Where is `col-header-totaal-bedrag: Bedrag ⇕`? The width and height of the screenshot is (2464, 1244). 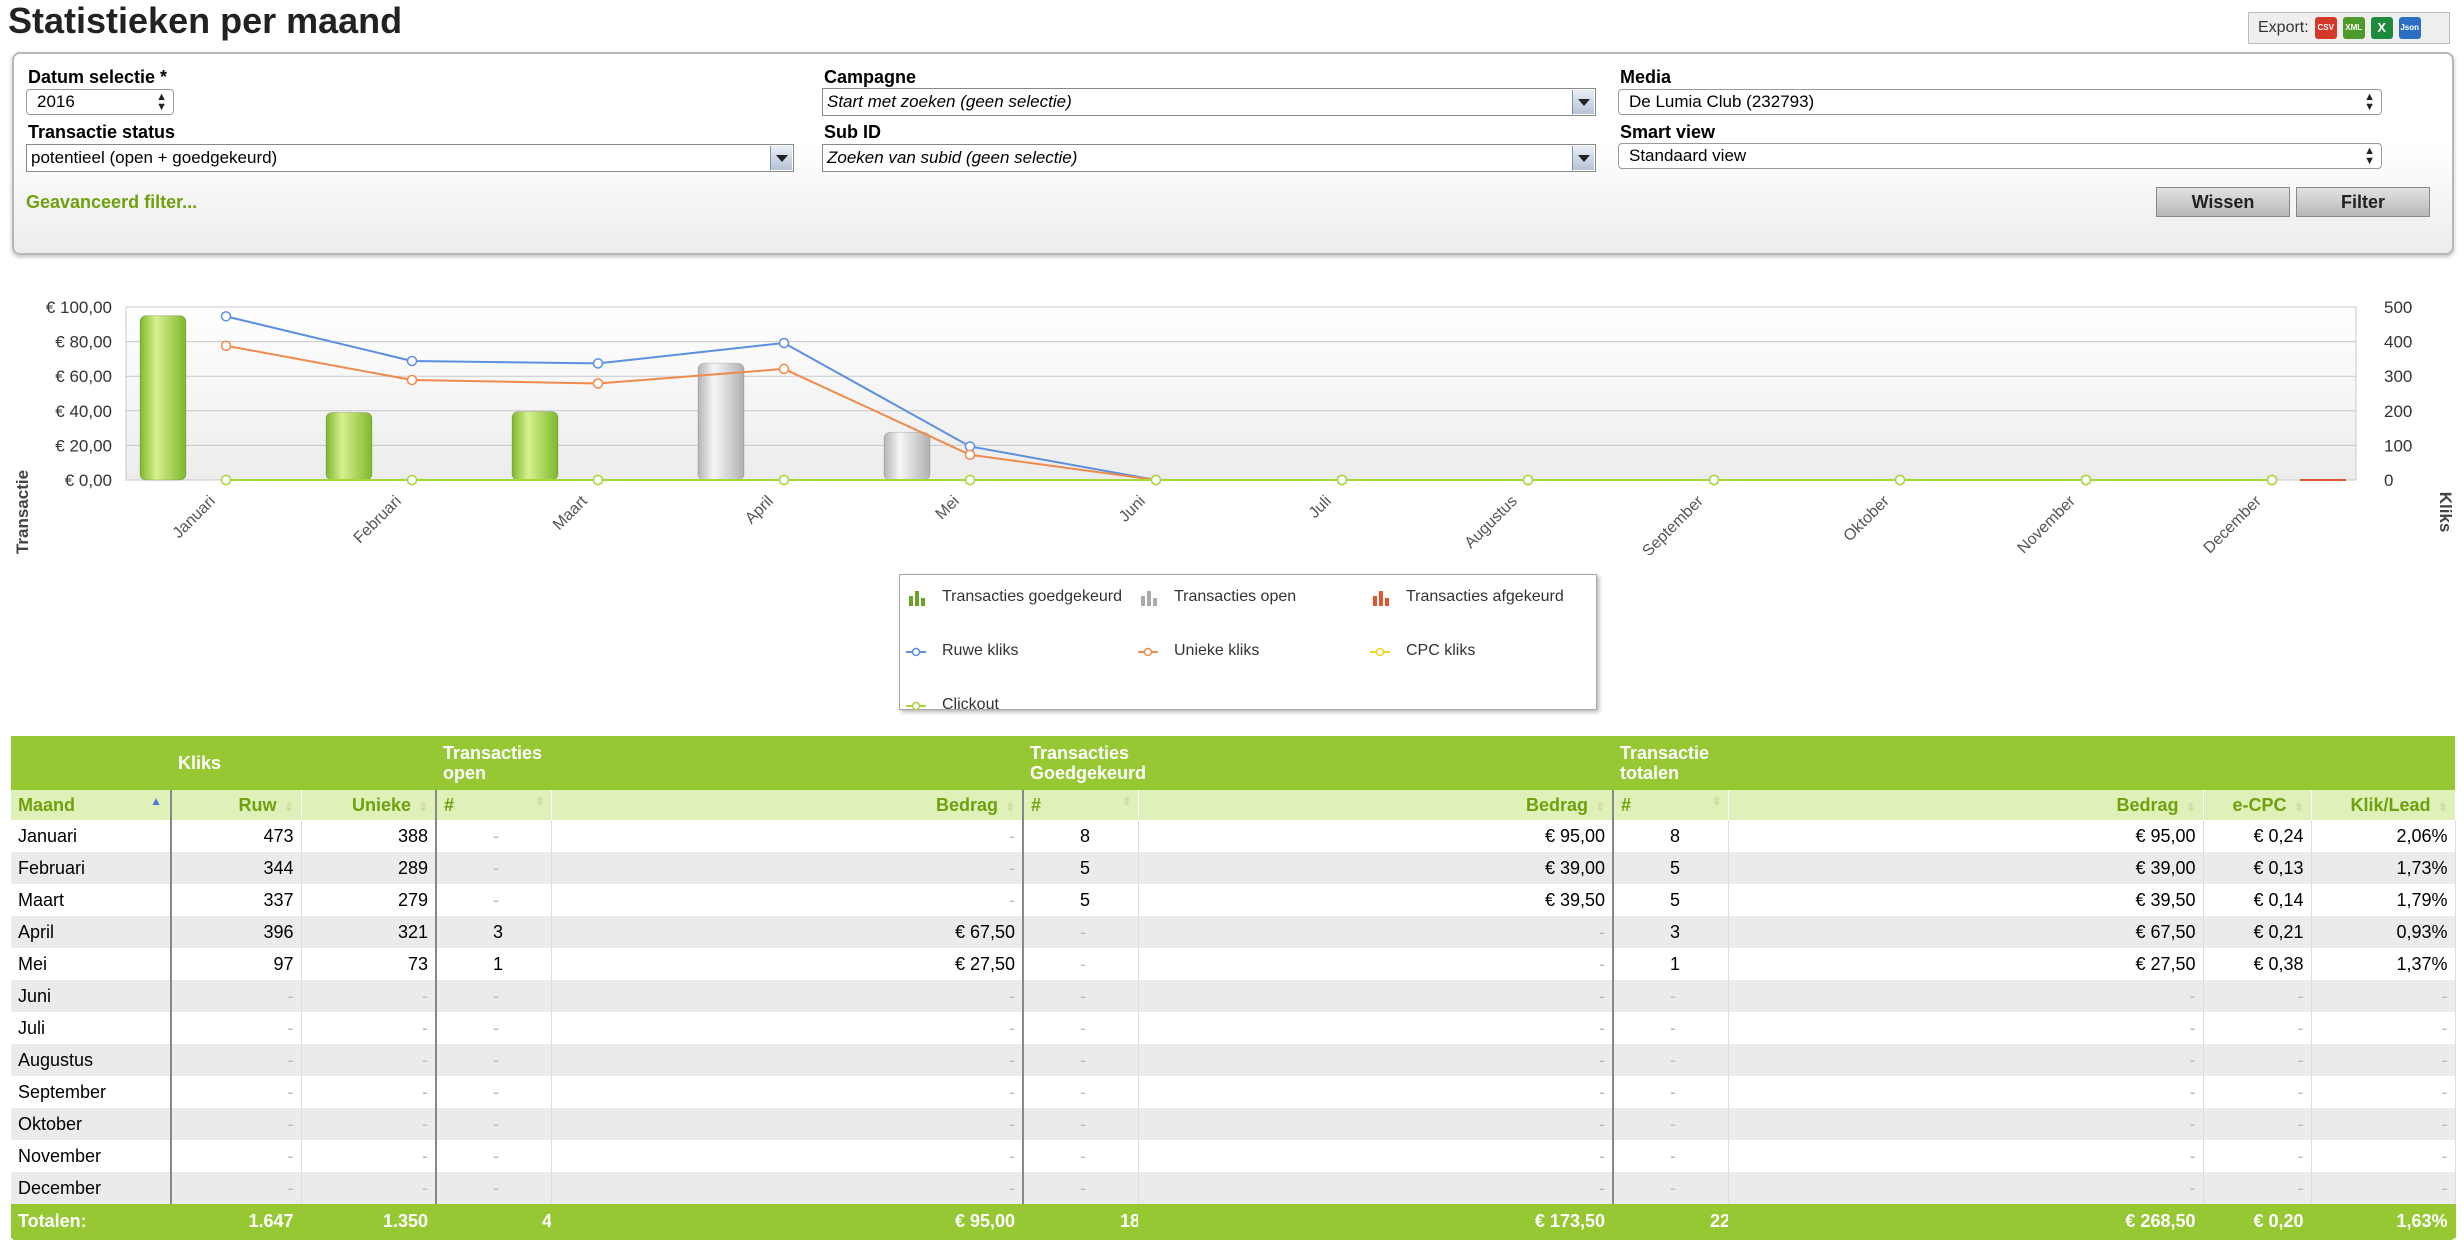 col-header-totaal-bedrag: Bedrag ⇕ is located at coordinates (1966, 805).